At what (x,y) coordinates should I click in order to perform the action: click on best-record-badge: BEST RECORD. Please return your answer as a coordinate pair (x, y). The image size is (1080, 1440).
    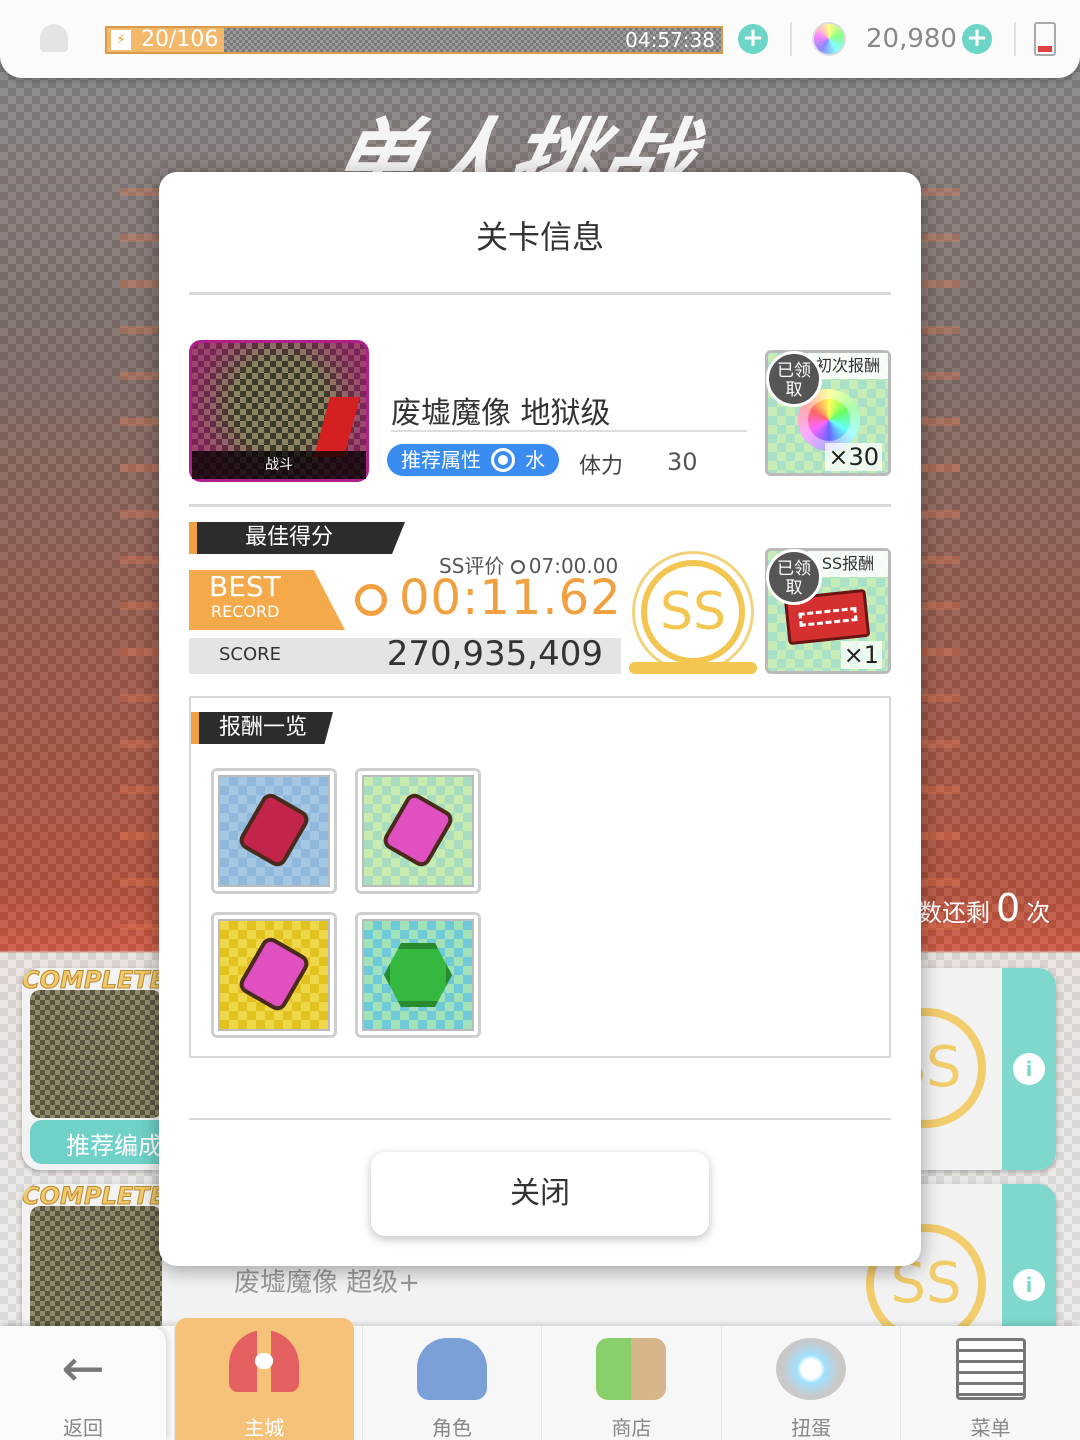
    Looking at the image, I should click on (267, 600).